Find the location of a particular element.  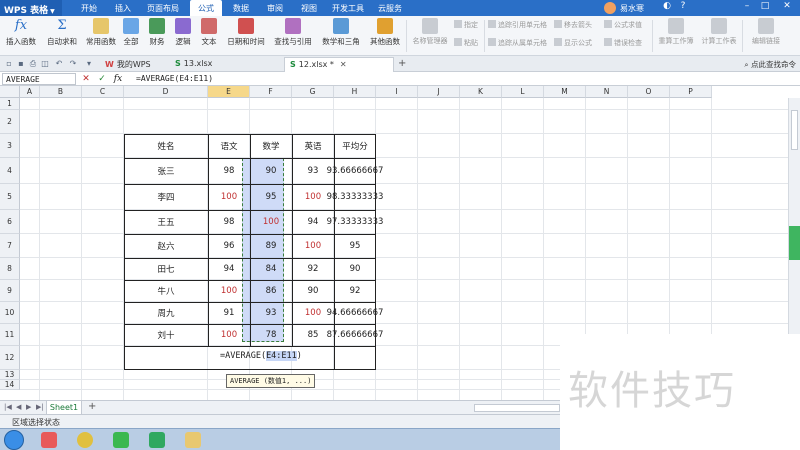

remove-arrows-button: 移去箭头 is located at coordinates (573, 26).